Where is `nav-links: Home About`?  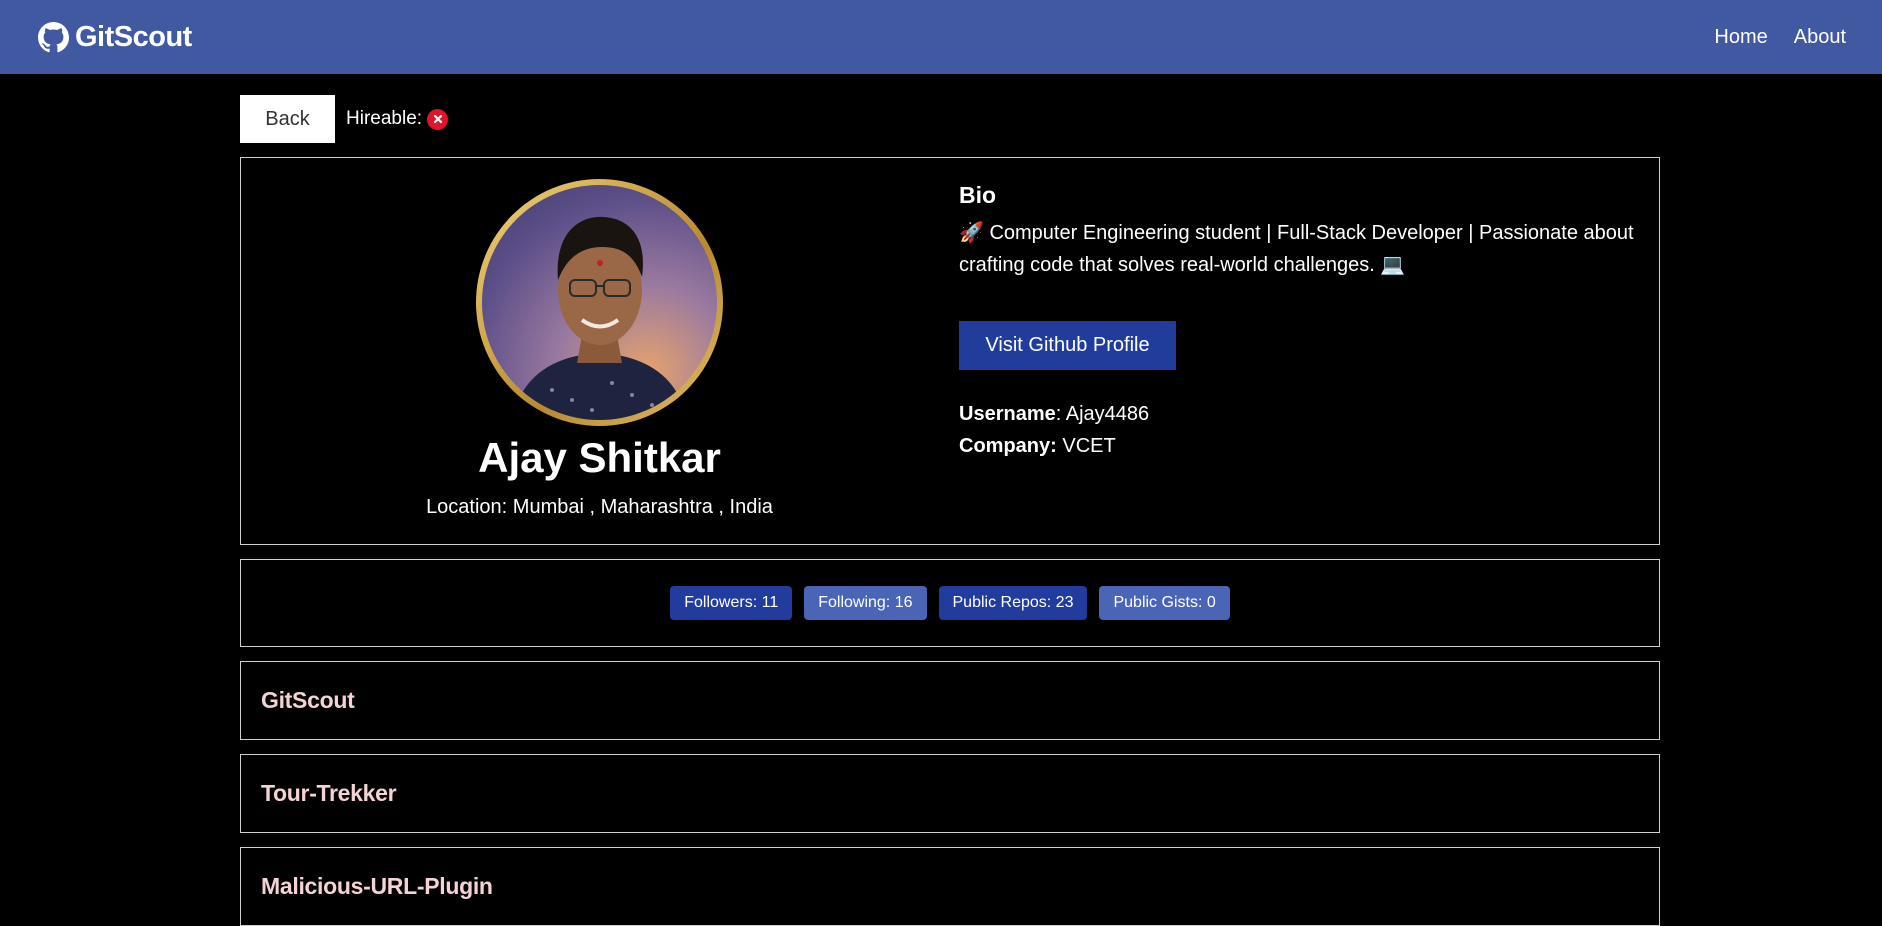 nav-links: Home About is located at coordinates (1780, 37).